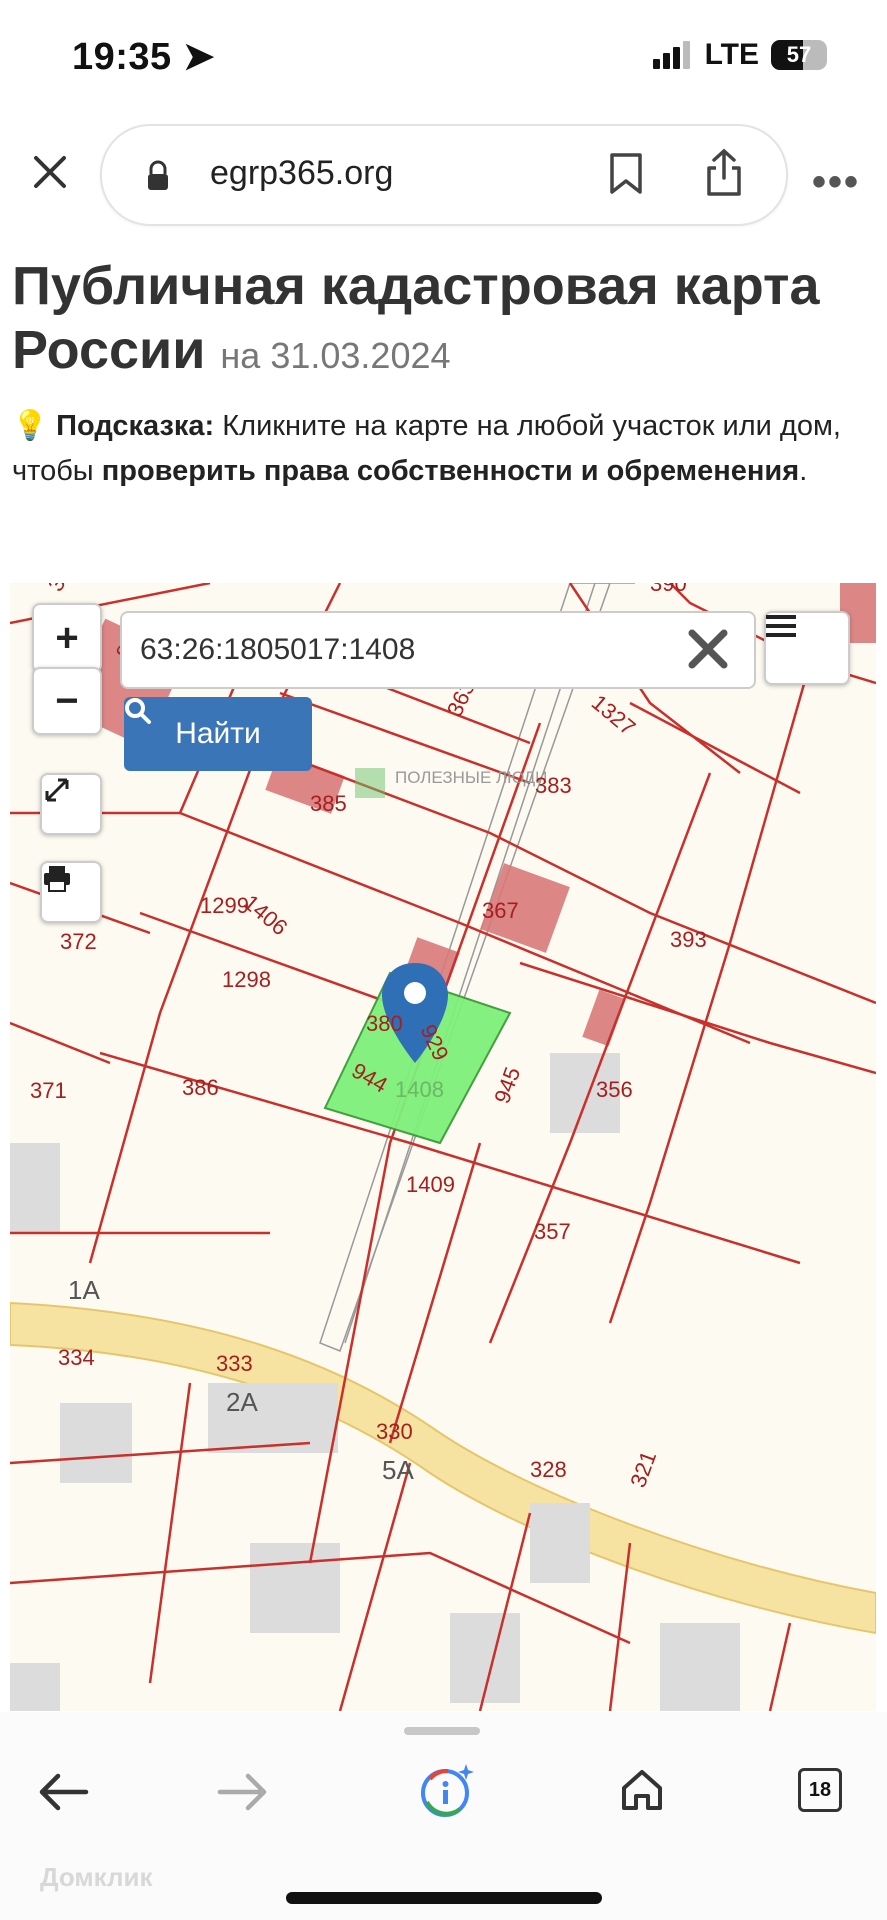  Describe the element at coordinates (48, 1090) in the screenshot. I see `parcel-label: 371` at that location.